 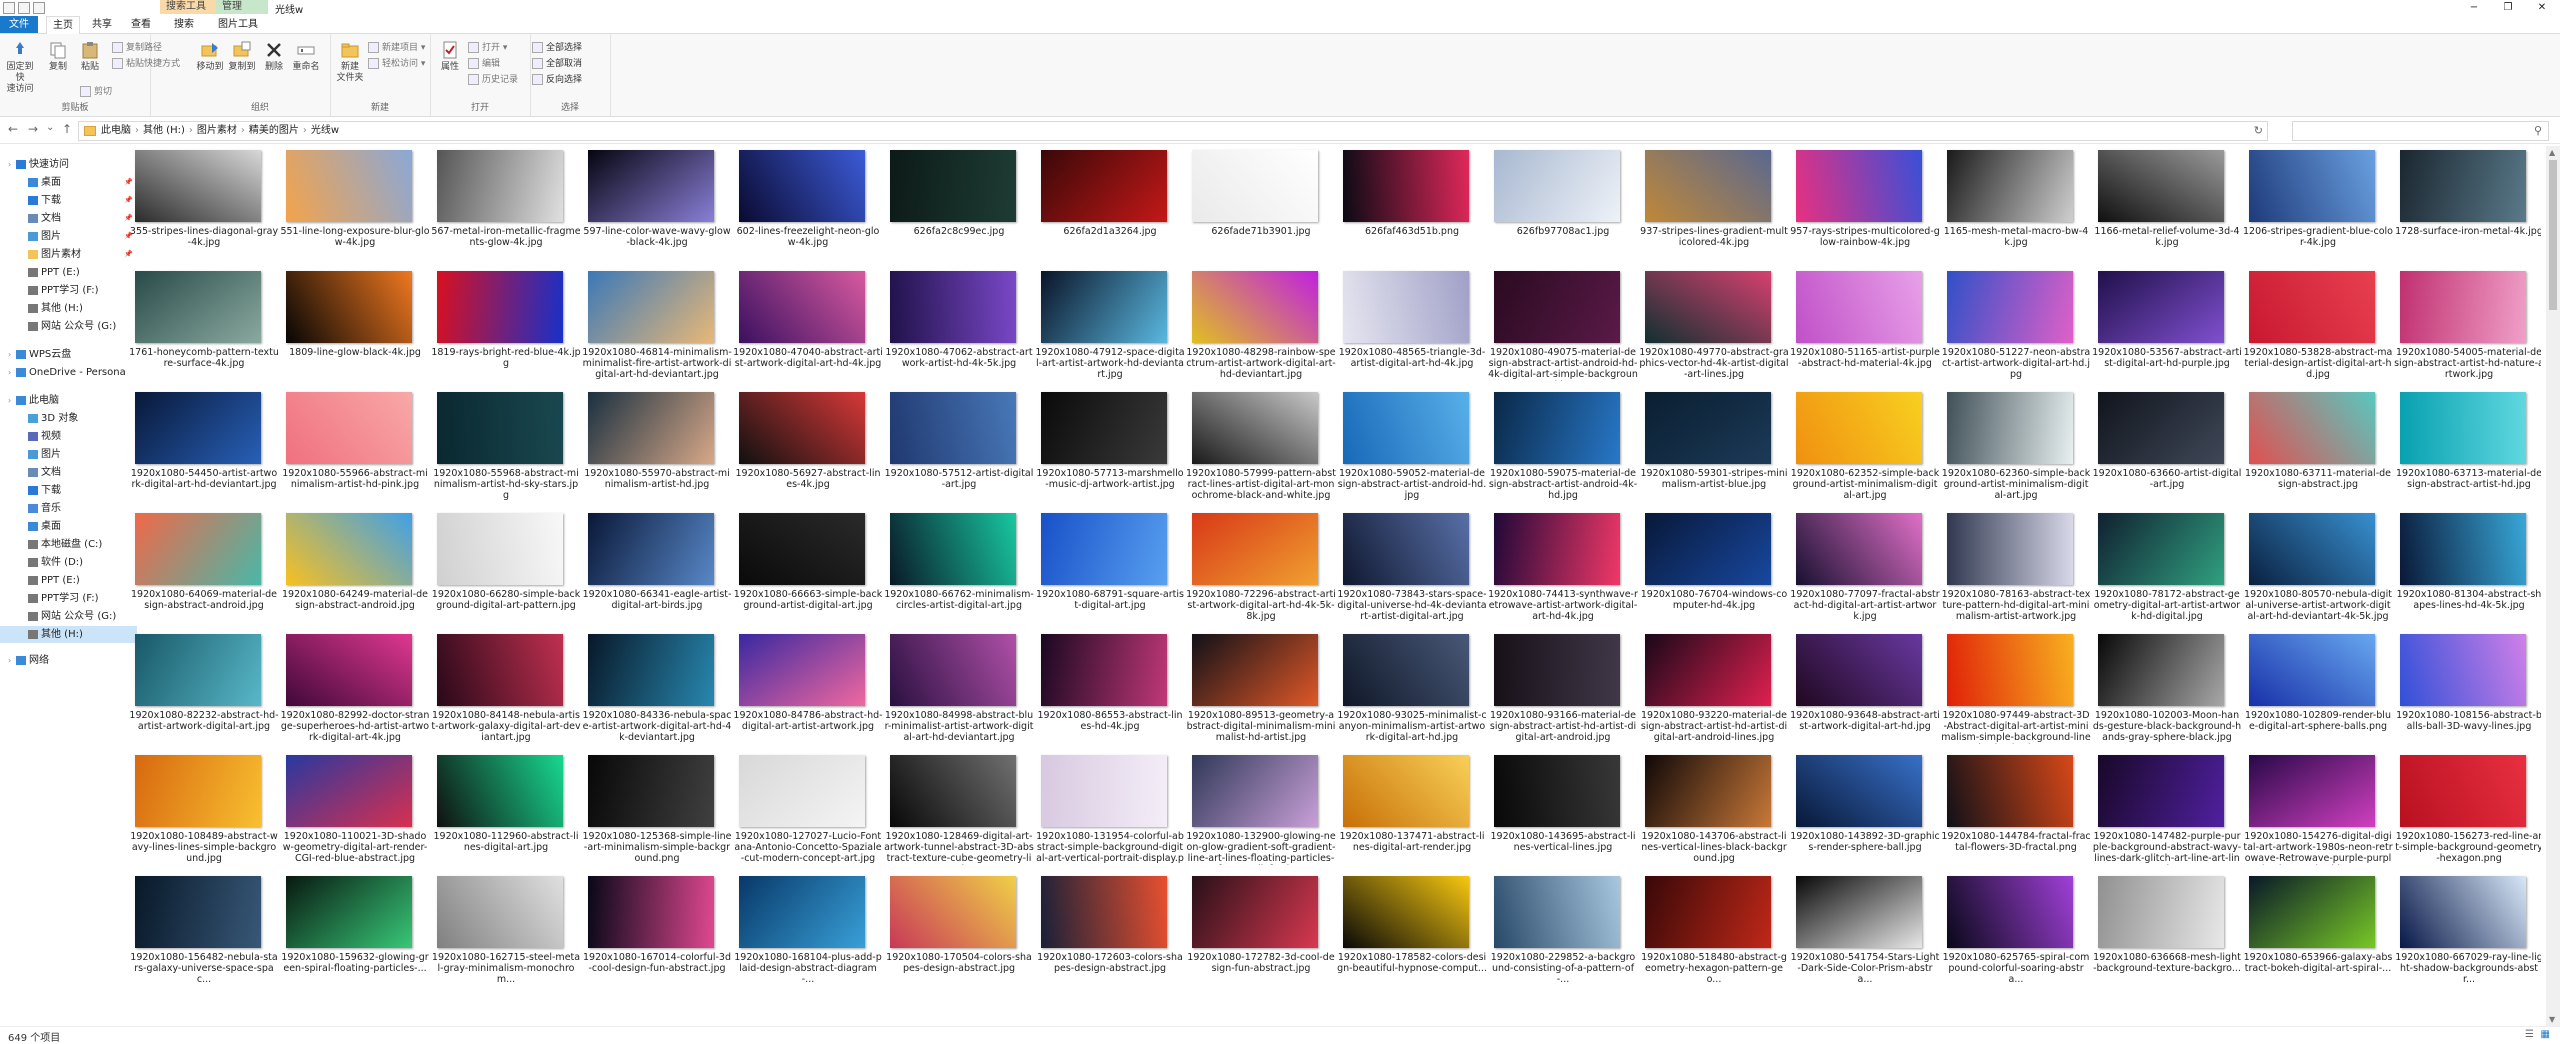 What do you see at coordinates (68, 544) in the screenshot?
I see `nav-item: 本地磁盘 (C:)` at bounding box center [68, 544].